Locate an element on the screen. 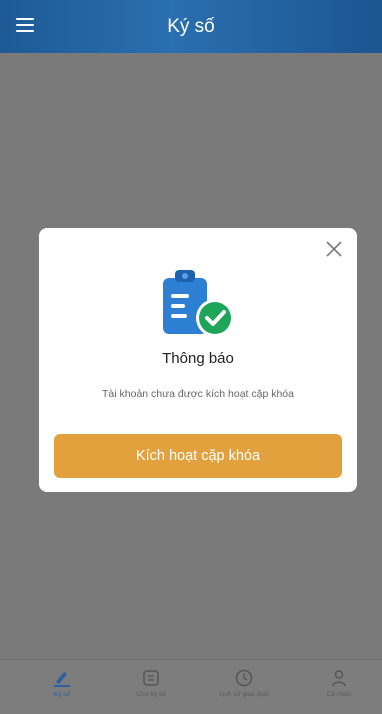 The width and height of the screenshot is (382, 714). close-icon is located at coordinates (334, 249).